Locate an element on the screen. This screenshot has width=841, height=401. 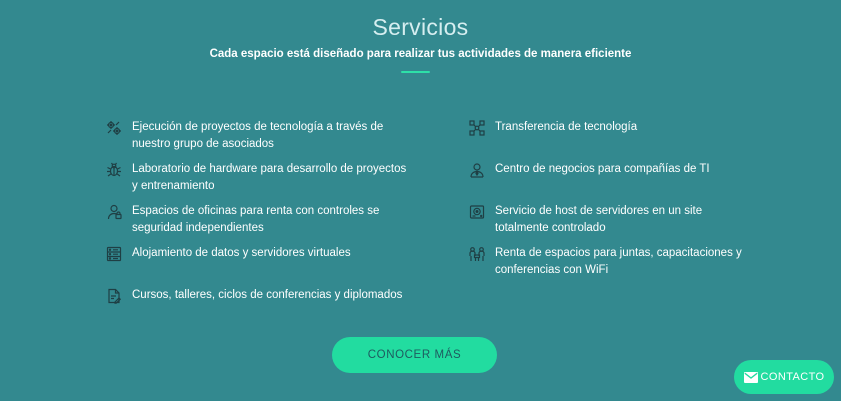
hard-drive-icon is located at coordinates (477, 212).